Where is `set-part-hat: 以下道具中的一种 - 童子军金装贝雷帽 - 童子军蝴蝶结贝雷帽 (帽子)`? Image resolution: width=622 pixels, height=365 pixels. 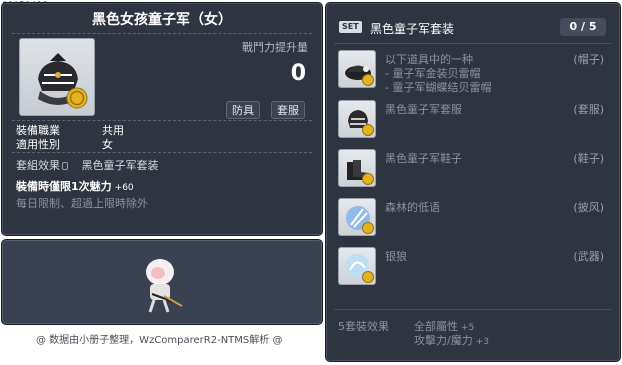
set-part-hat: 以下道具中的一种 - 童子军金装贝雷帽 - 童子军蝴蝶结贝雷帽 (帽子) is located at coordinates (473, 74).